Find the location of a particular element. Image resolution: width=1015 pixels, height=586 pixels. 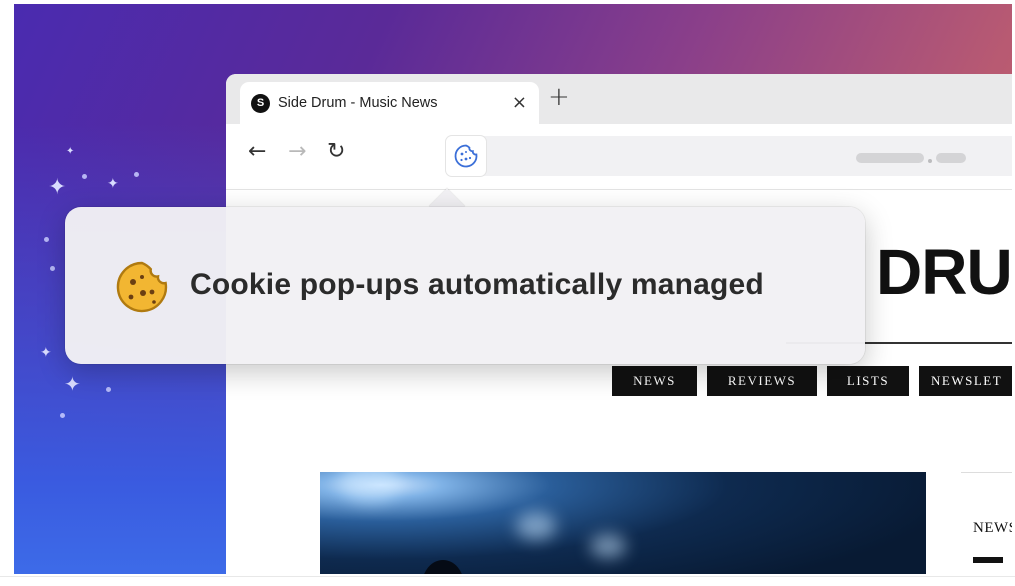

cookie-manager-button is located at coordinates (466, 156).